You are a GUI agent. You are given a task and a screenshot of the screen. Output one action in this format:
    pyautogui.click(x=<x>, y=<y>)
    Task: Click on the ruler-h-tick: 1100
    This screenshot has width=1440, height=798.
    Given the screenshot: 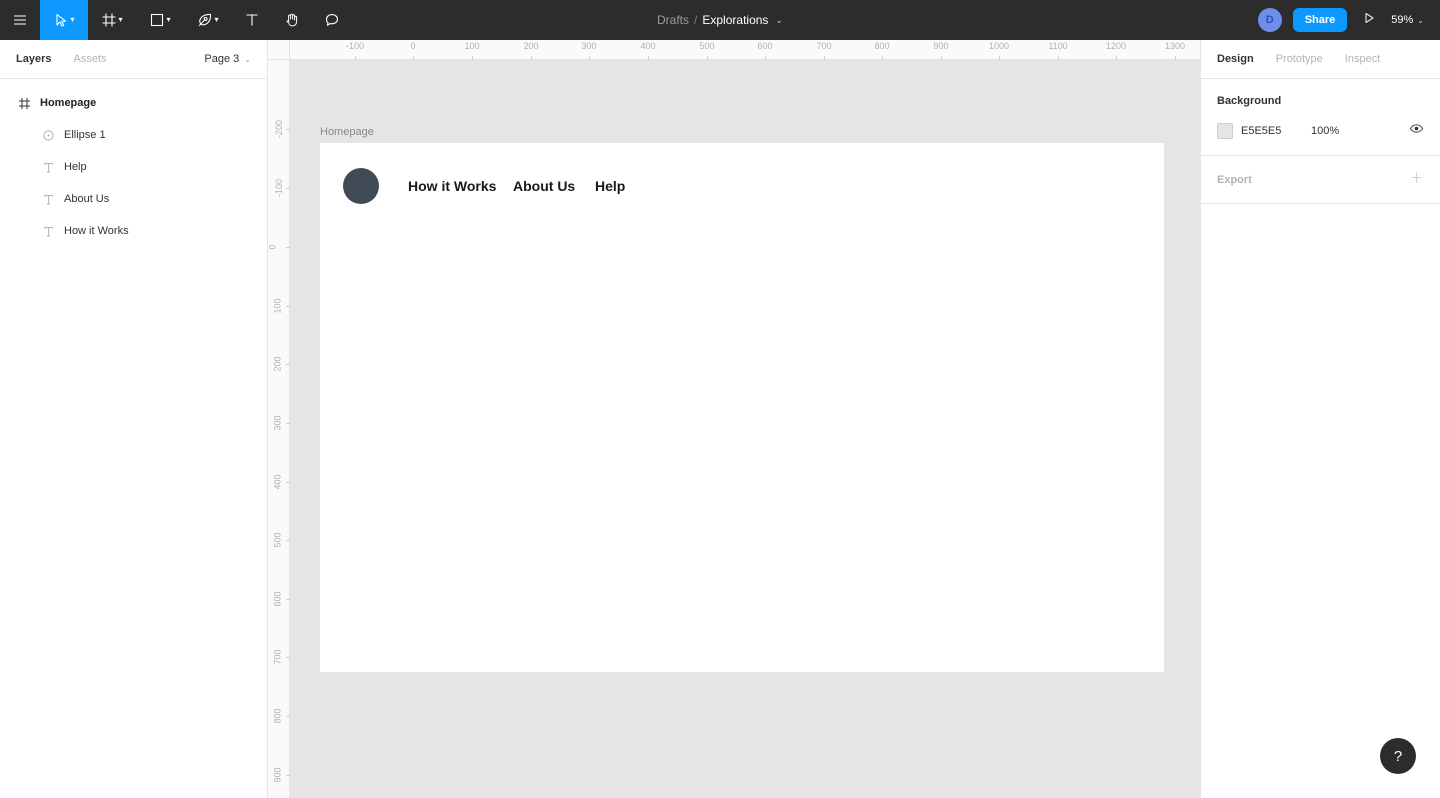 What is the action you would take?
    pyautogui.click(x=1058, y=50)
    